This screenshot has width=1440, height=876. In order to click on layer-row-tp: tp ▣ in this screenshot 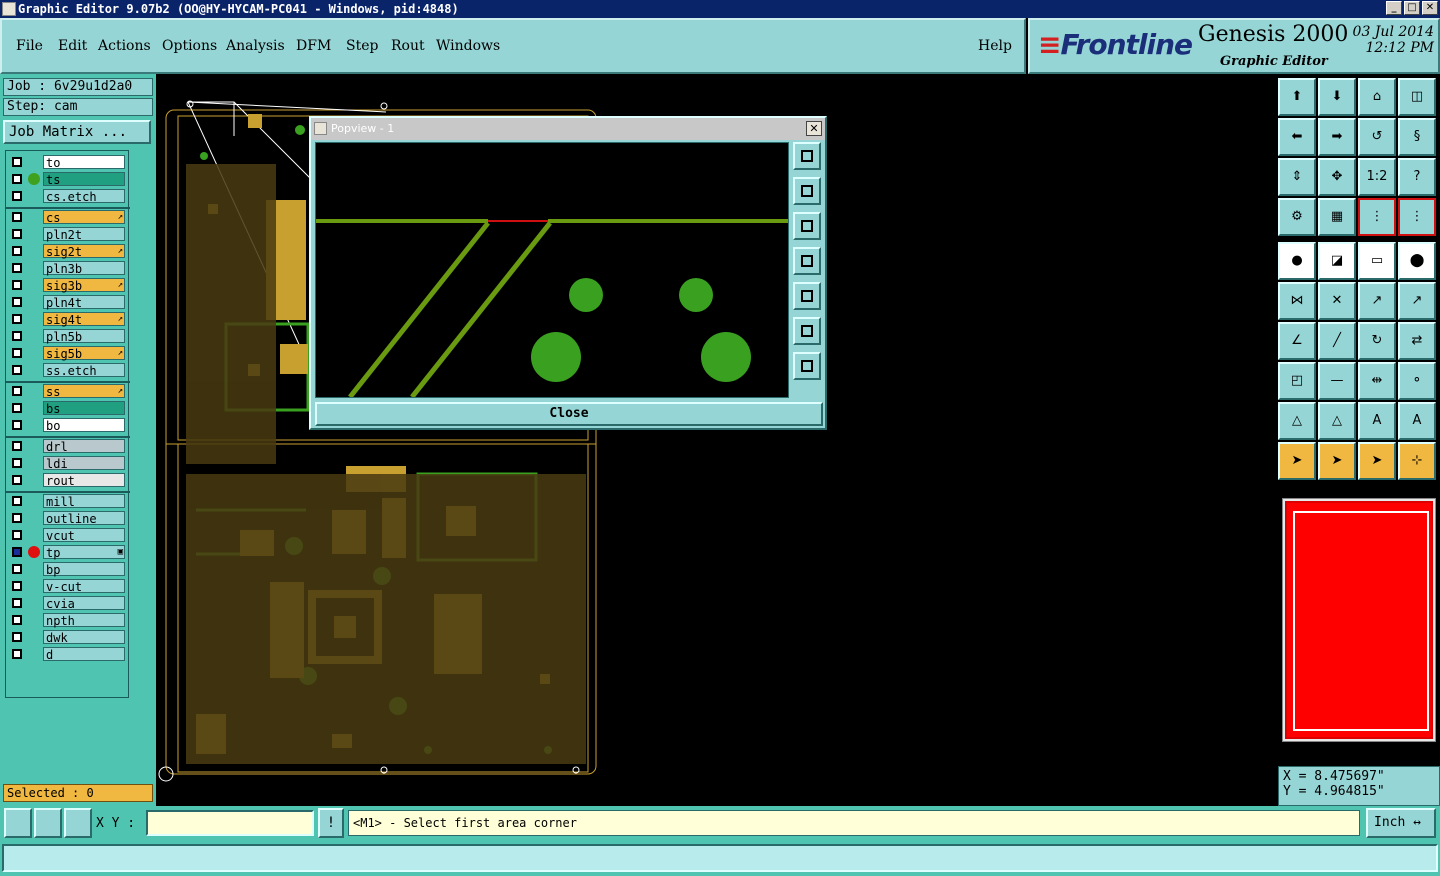, I will do `click(67, 552)`.